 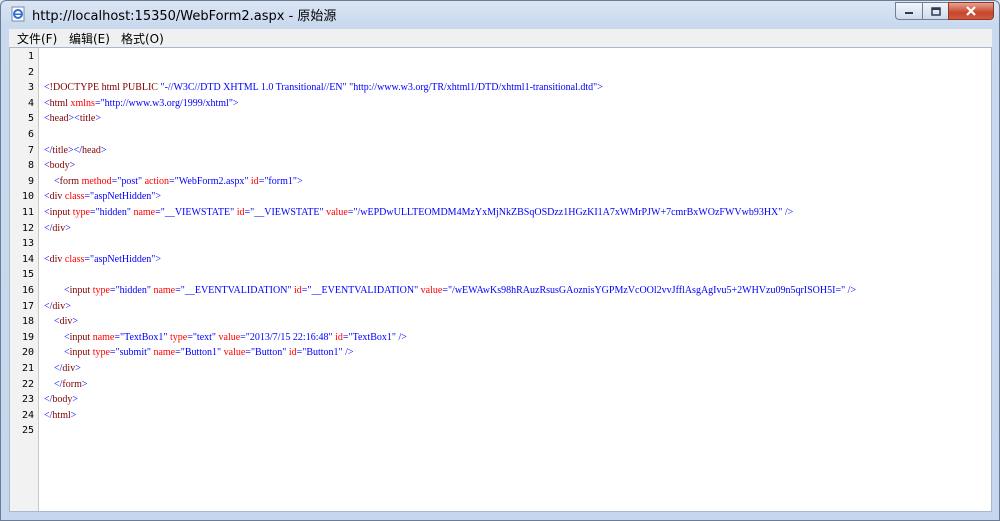 What do you see at coordinates (30, 119) in the screenshot?
I see `line-number: 5` at bounding box center [30, 119].